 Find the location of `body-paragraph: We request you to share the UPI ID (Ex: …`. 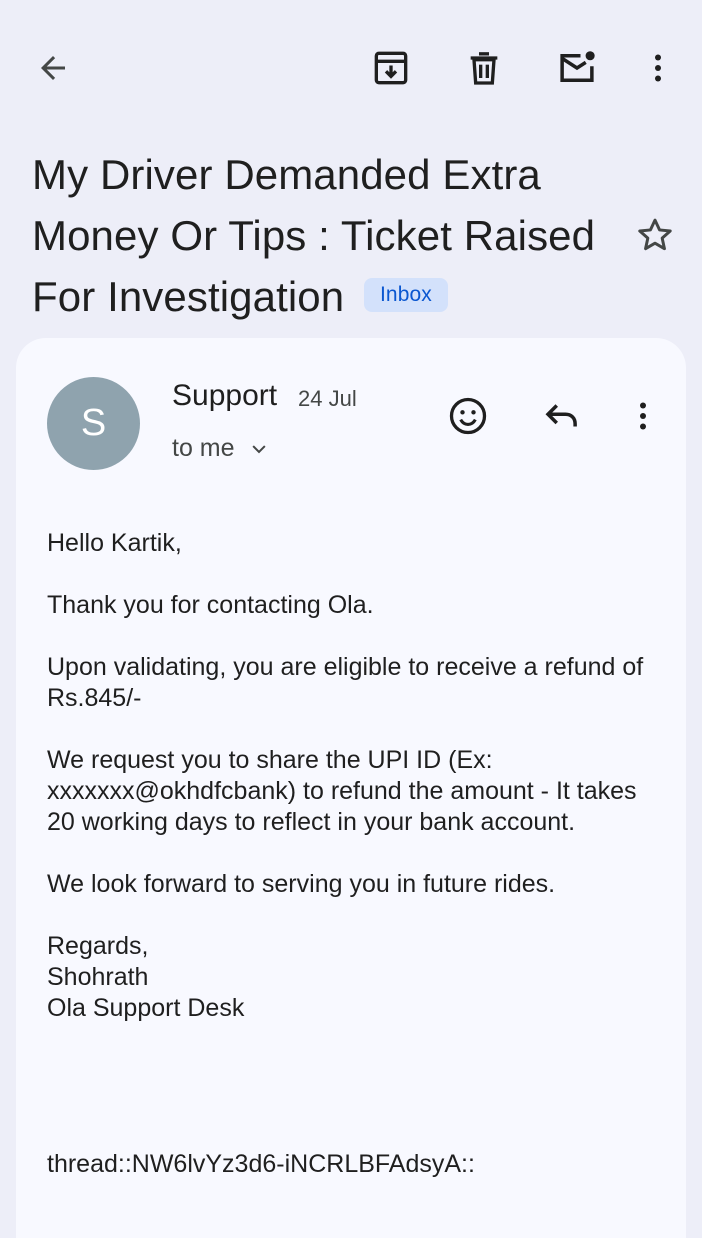

body-paragraph: We request you to share the UPI ID (Ex: … is located at coordinates (342, 791).